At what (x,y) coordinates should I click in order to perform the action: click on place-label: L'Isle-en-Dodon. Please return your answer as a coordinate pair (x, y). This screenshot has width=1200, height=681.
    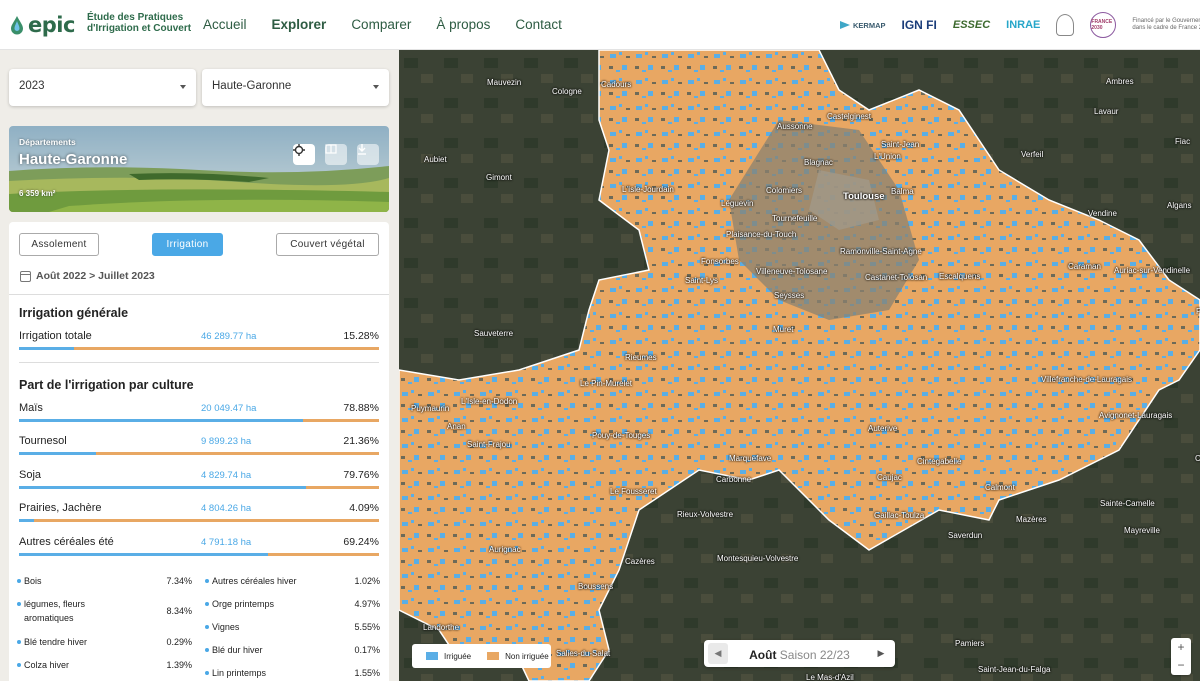
    Looking at the image, I should click on (489, 401).